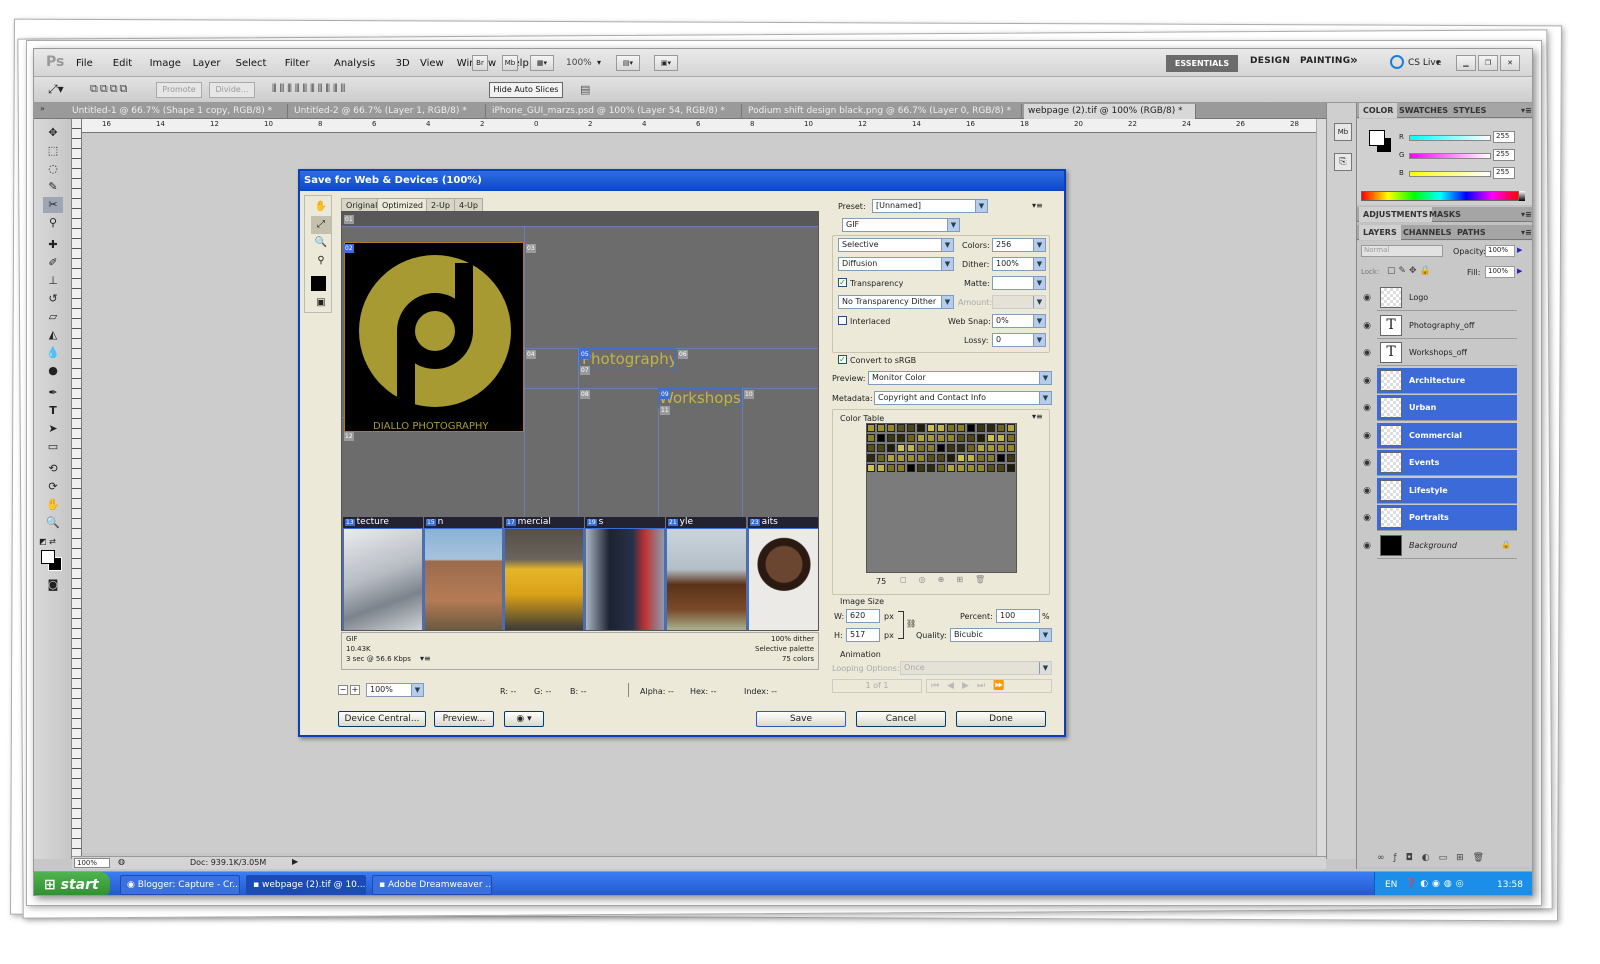 This screenshot has height=964, width=1600. I want to click on slice-label: 17, so click(511, 522).